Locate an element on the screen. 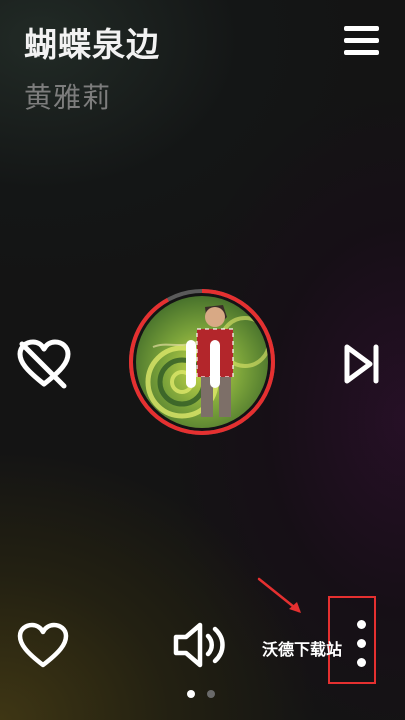  more-options-button is located at coordinates (362, 645).